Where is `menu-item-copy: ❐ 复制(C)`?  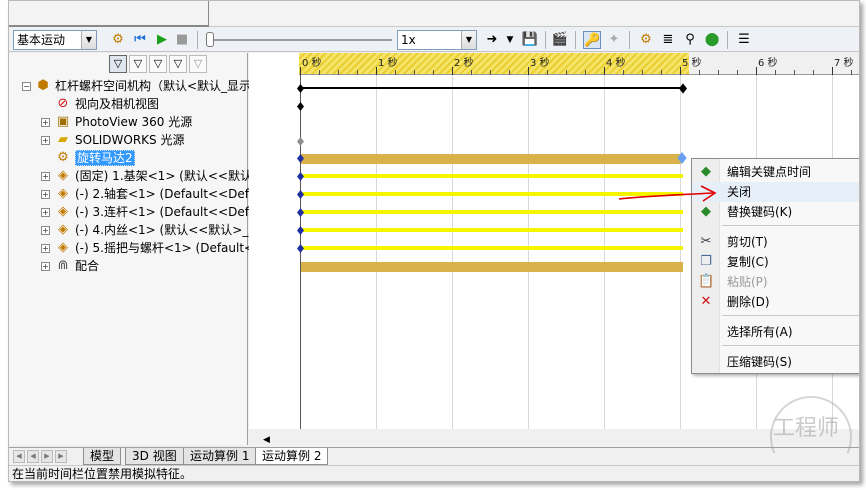 menu-item-copy: ❐ 复制(C) is located at coordinates (775, 262).